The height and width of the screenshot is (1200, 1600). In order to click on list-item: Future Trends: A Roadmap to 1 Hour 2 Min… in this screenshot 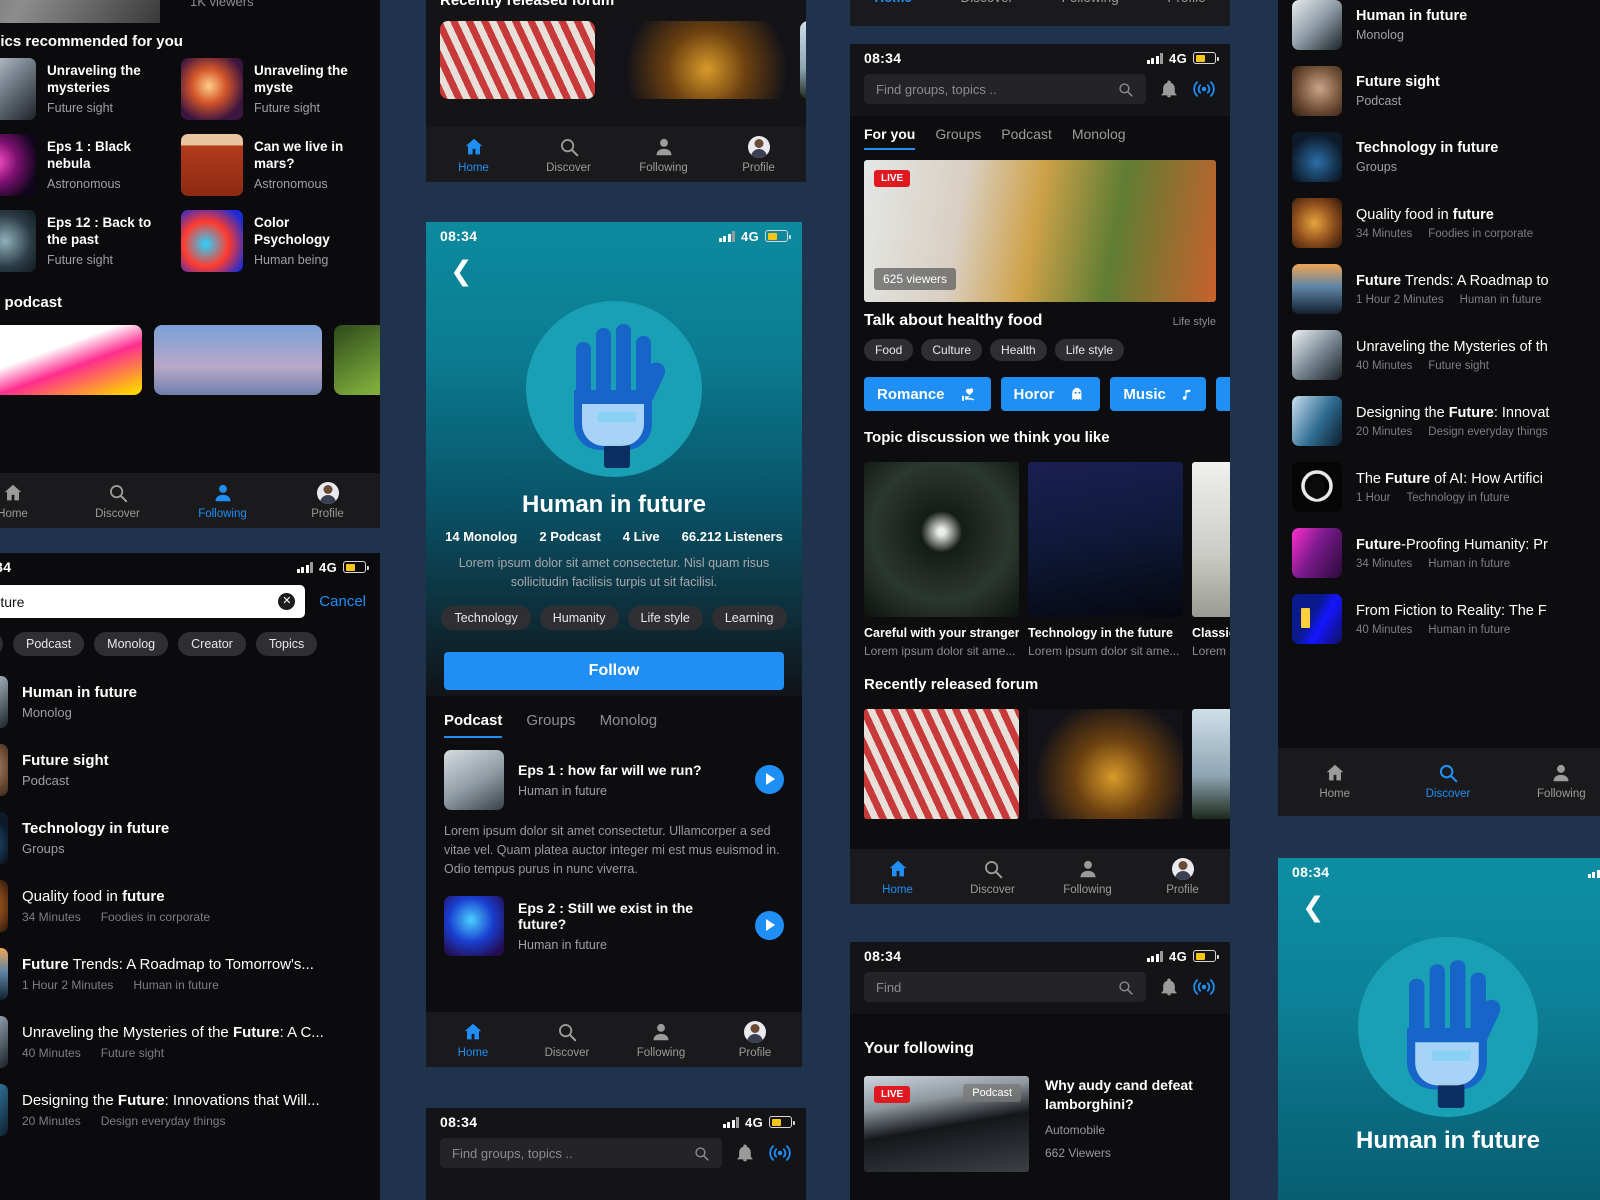, I will do `click(1439, 289)`.